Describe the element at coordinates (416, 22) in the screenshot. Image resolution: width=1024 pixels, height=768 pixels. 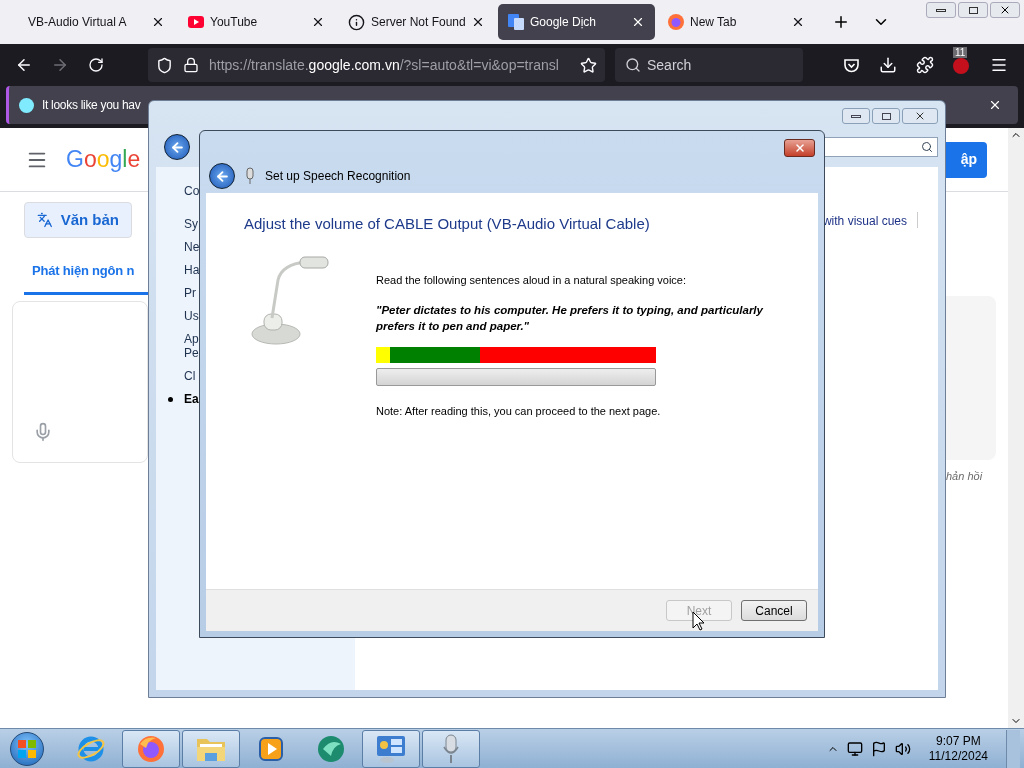
I see `browser-tab: Server Not Found` at that location.